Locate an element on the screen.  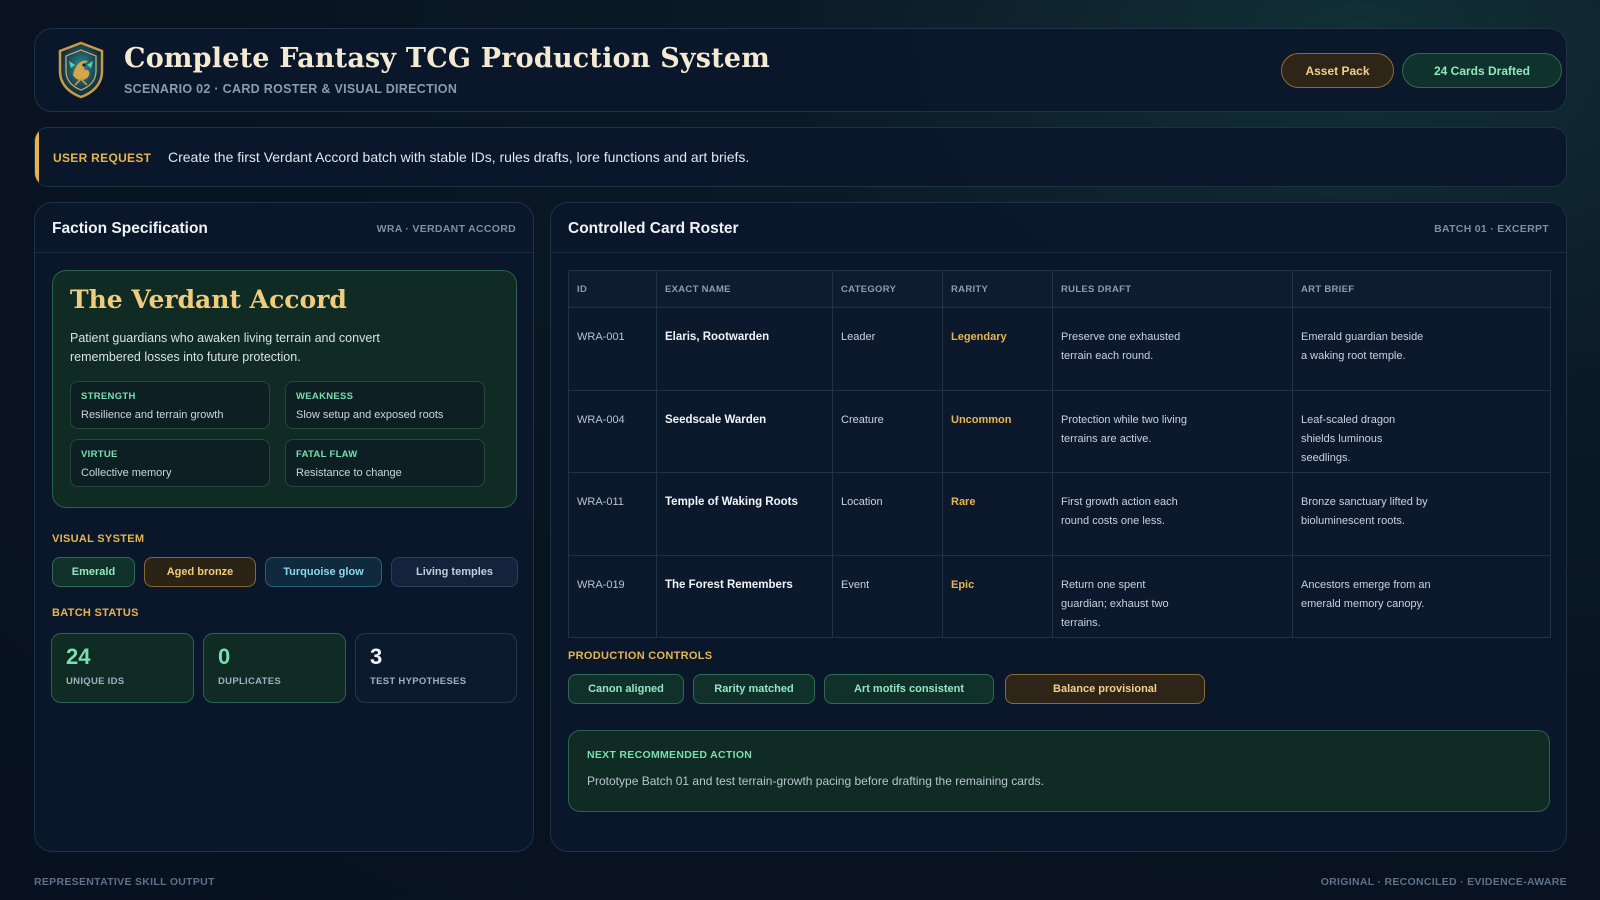
visual-chip-turquoise-glow: Turquoise glow is located at coordinates (323, 572).